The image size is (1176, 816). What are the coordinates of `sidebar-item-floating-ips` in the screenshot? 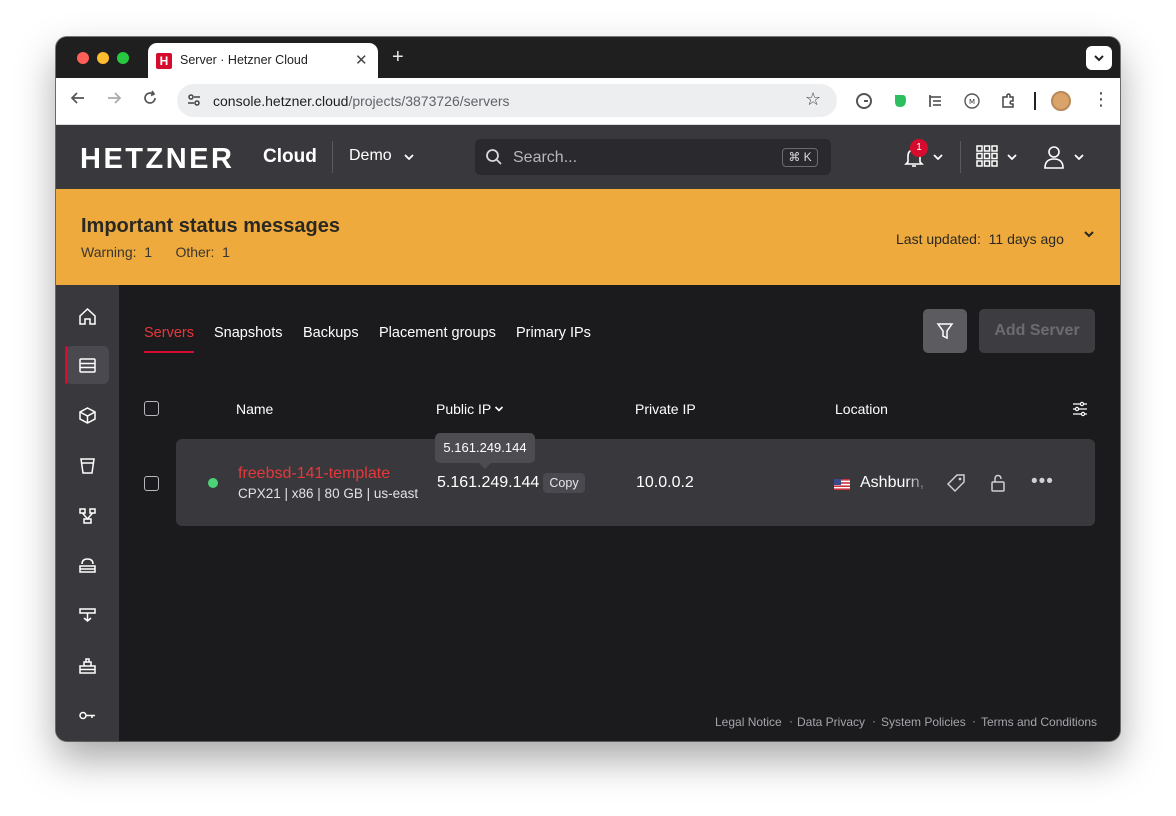 It's located at (87, 665).